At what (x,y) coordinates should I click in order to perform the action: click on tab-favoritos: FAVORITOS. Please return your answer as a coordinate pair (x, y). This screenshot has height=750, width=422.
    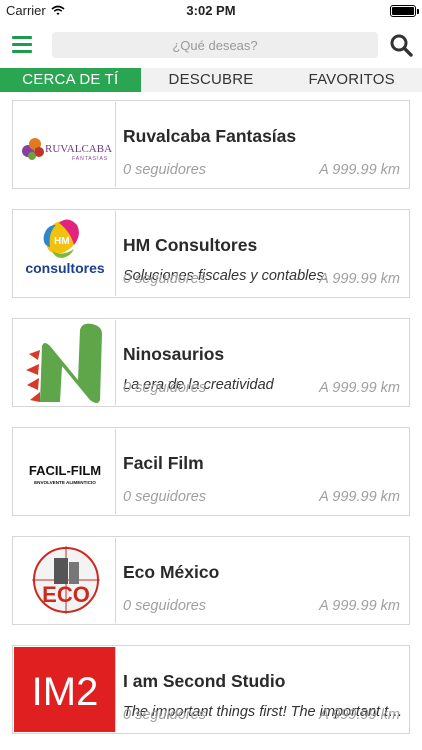
    Looking at the image, I should click on (351, 80).